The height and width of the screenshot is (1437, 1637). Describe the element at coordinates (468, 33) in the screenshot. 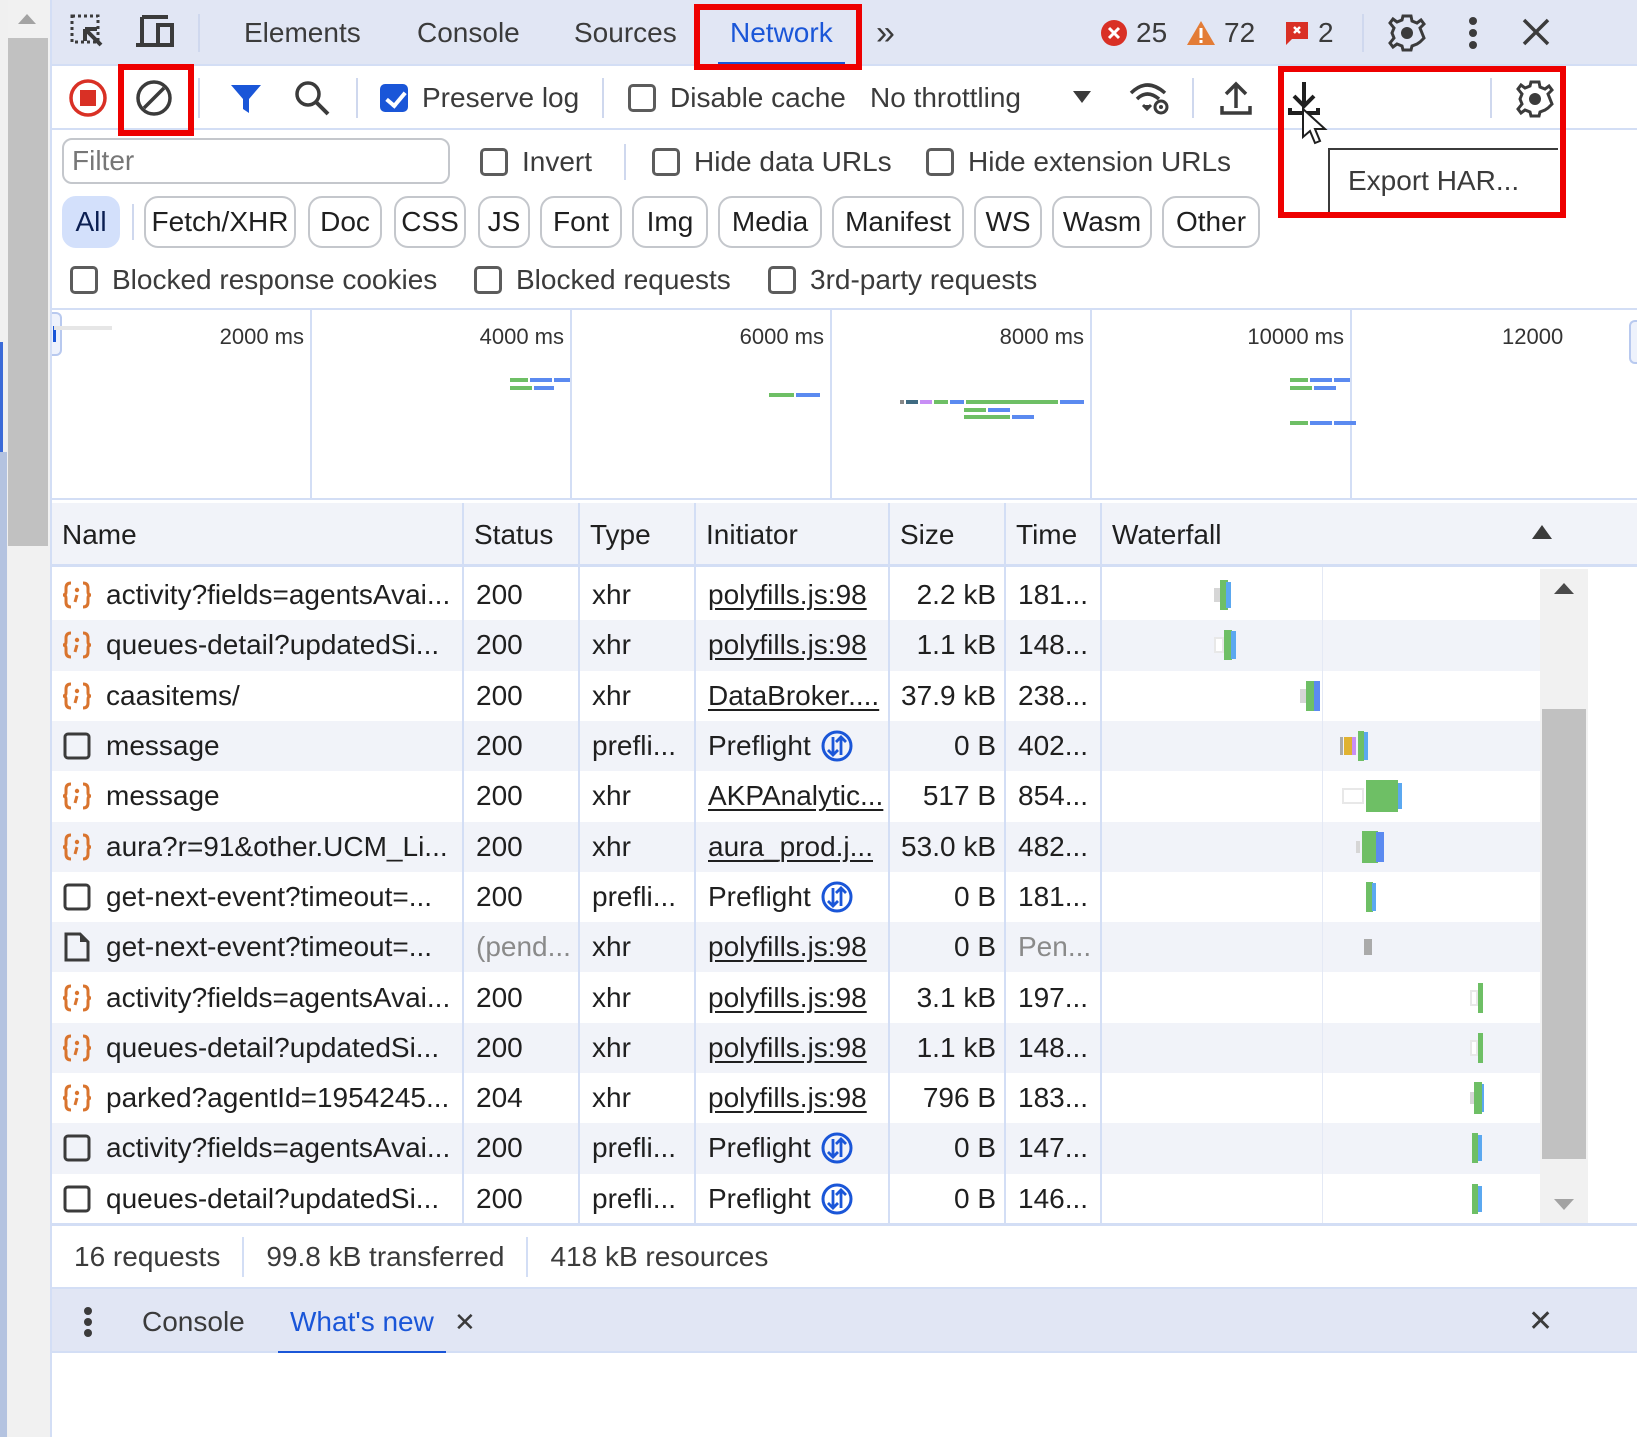

I see `tab-console: Console` at that location.